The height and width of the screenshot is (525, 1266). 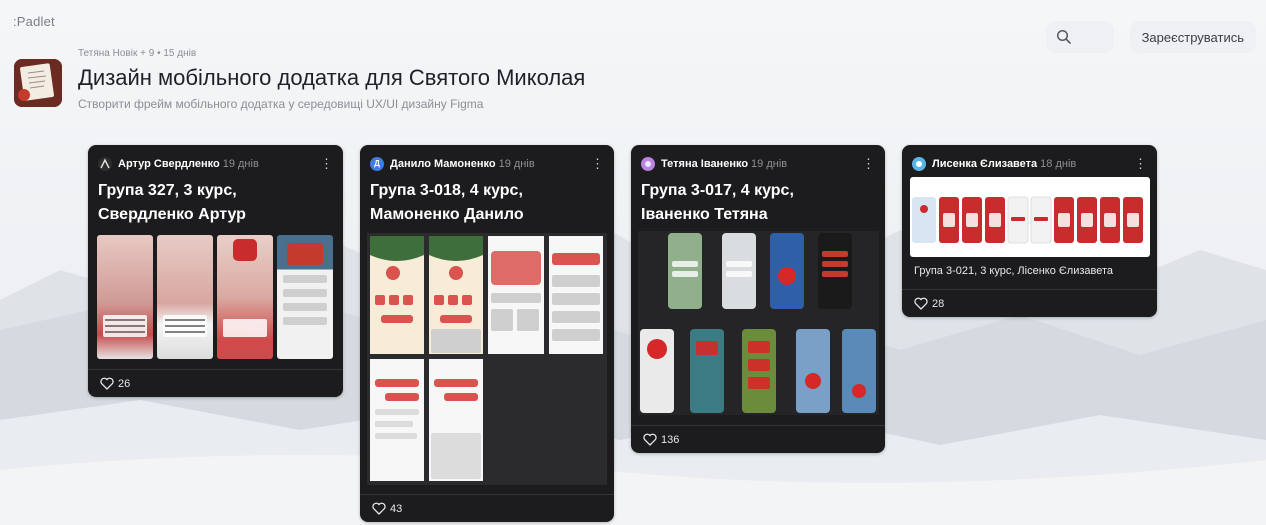 What do you see at coordinates (487, 508) in the screenshot?
I see `post-footer: 43` at bounding box center [487, 508].